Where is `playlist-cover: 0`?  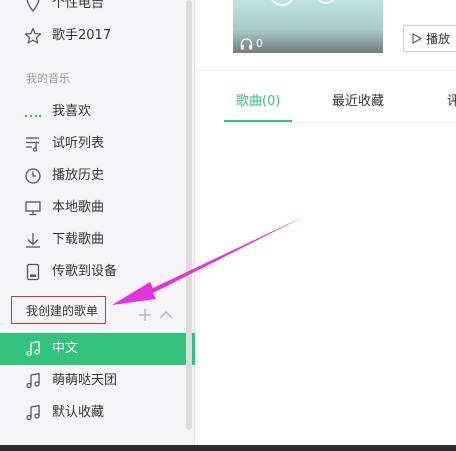 playlist-cover: 0 is located at coordinates (308, 26).